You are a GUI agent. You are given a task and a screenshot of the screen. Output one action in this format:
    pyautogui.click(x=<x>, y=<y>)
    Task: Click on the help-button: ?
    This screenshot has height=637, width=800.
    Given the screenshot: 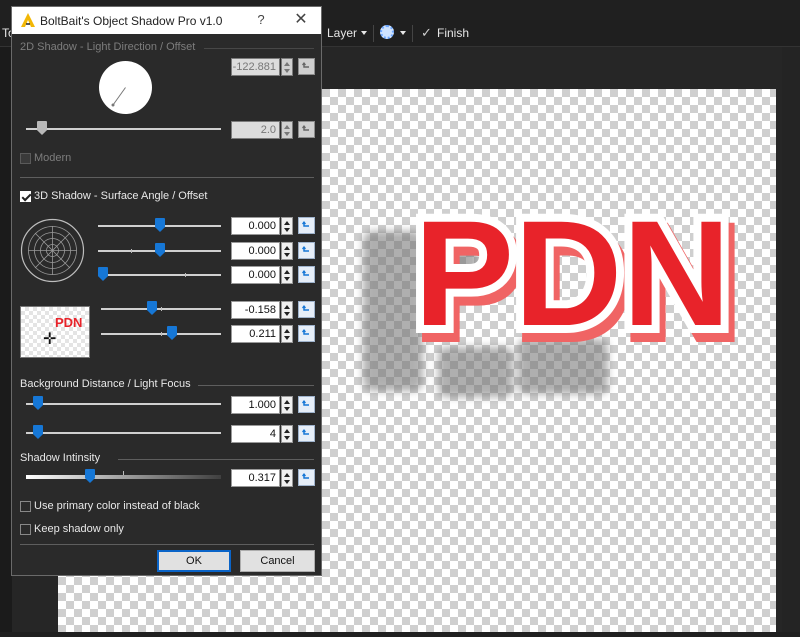 What is the action you would take?
    pyautogui.click(x=261, y=20)
    